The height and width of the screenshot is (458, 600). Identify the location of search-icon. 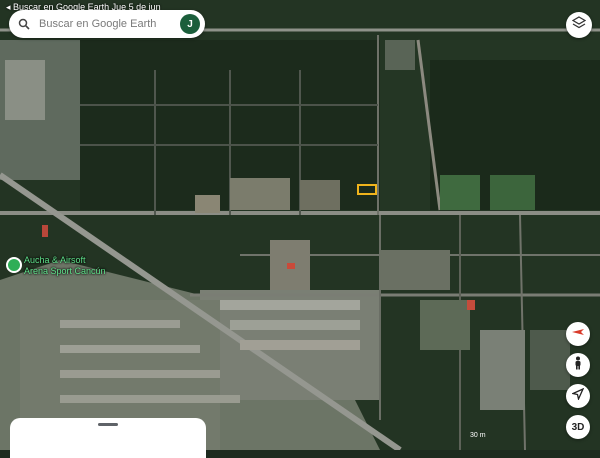
(24, 24).